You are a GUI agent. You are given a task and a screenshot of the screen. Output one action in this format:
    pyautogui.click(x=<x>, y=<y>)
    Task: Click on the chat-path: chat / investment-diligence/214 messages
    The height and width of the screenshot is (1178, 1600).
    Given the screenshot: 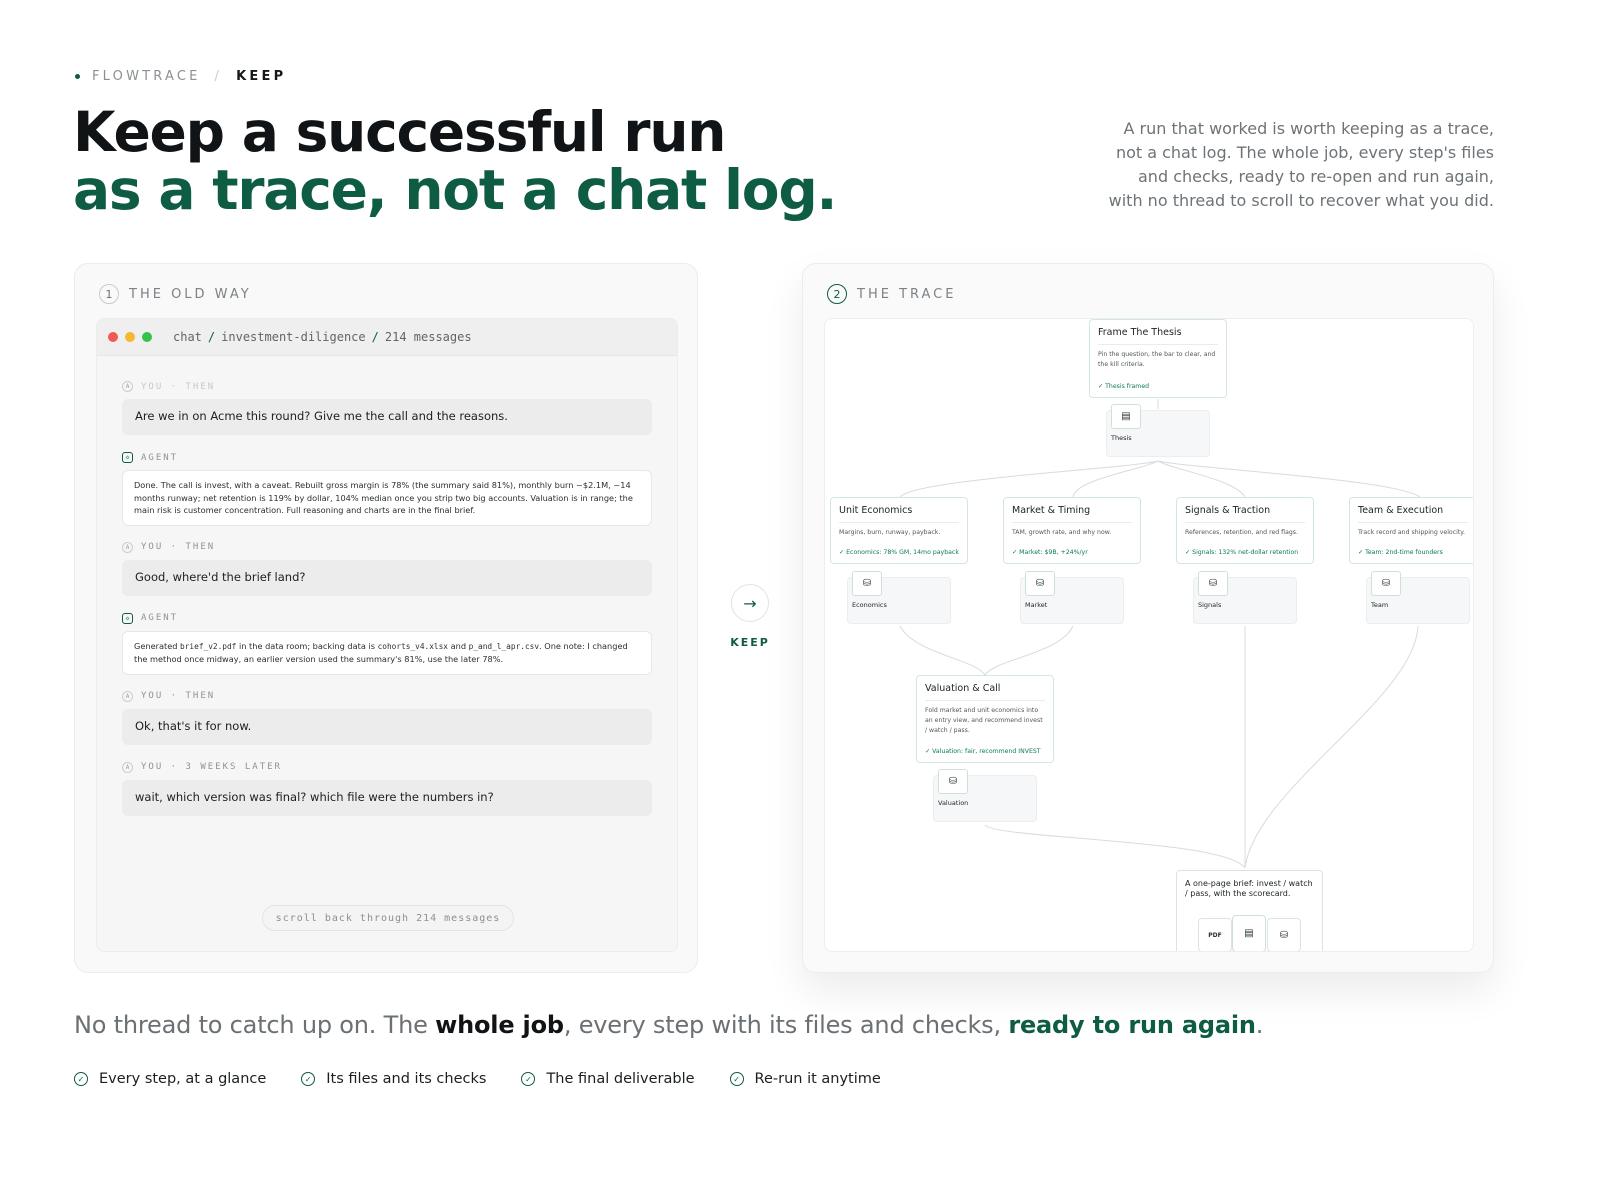 What is the action you would take?
    pyautogui.click(x=322, y=337)
    